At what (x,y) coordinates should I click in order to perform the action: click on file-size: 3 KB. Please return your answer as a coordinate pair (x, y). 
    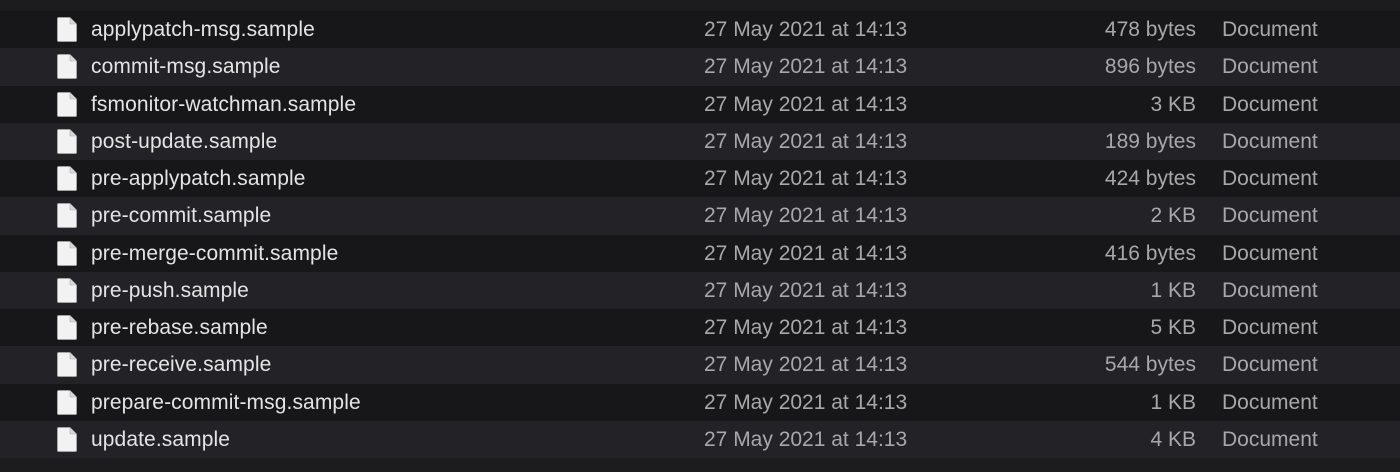
    Looking at the image, I should click on (1173, 104).